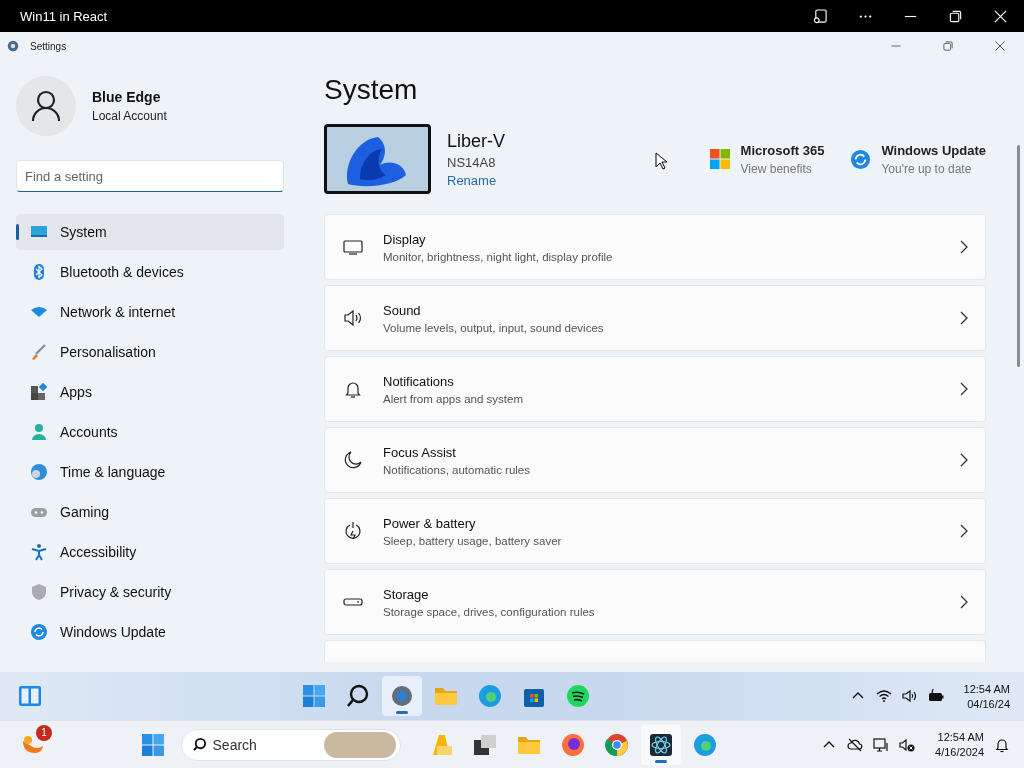  What do you see at coordinates (150, 512) in the screenshot?
I see `sidebar-item: Gaming` at bounding box center [150, 512].